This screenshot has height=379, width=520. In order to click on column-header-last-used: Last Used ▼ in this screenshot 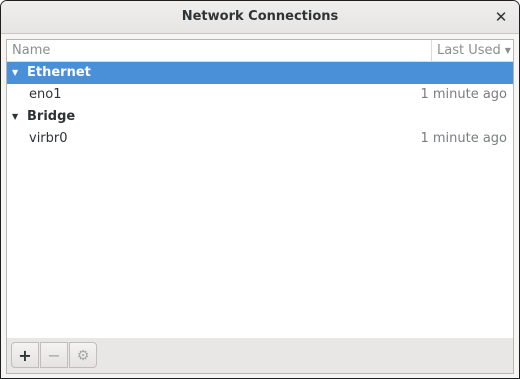, I will do `click(472, 50)`.